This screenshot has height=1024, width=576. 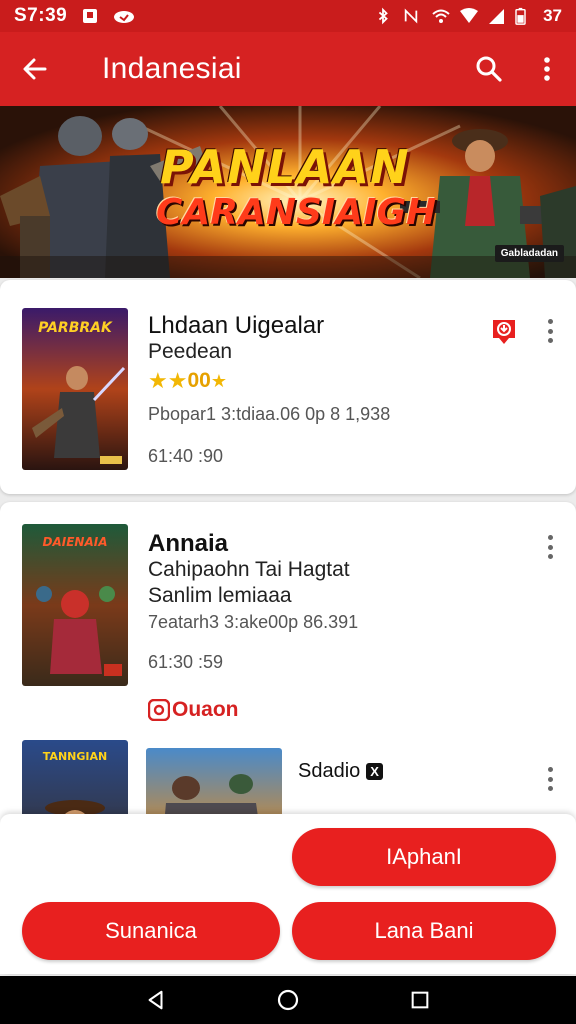 I want to click on banner-subtitle: CARANSIAIGH, so click(x=296, y=212).